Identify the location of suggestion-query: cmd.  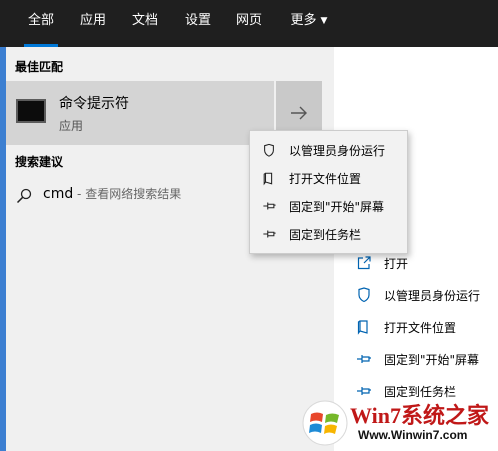
(58, 194).